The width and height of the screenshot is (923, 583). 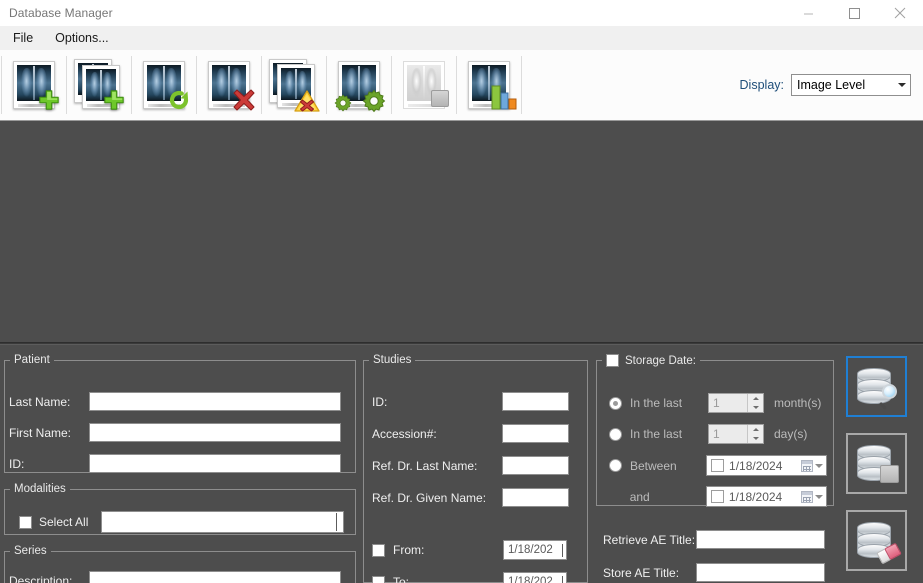 What do you see at coordinates (424, 85) in the screenshot?
I see `image-preview-button` at bounding box center [424, 85].